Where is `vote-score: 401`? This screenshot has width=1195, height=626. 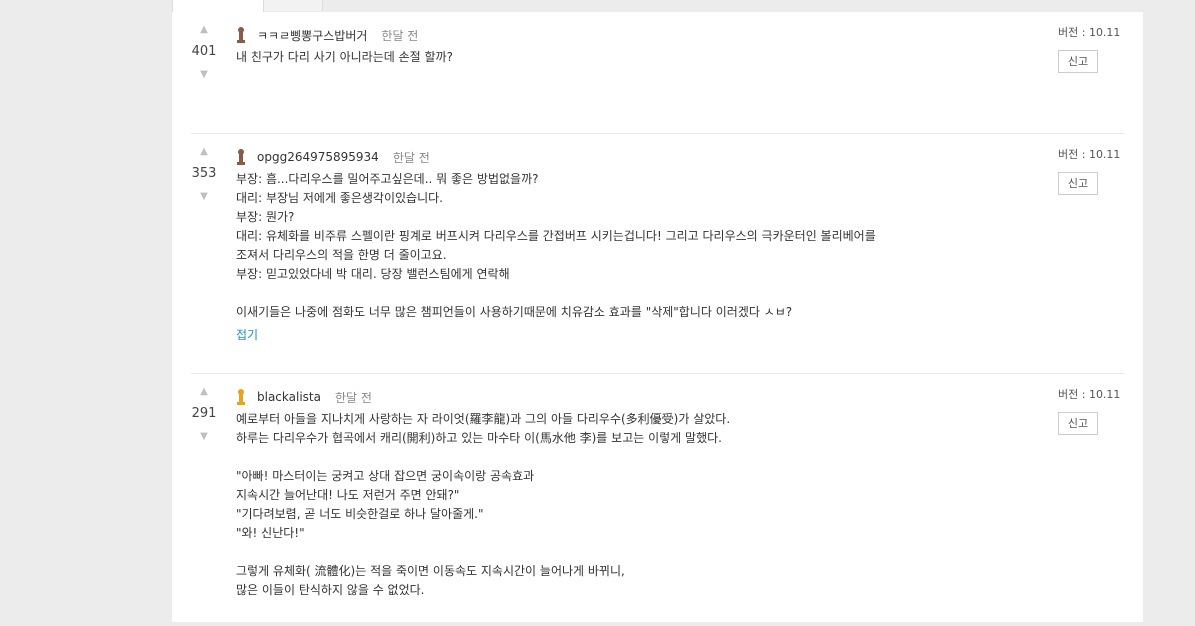 vote-score: 401 is located at coordinates (204, 51).